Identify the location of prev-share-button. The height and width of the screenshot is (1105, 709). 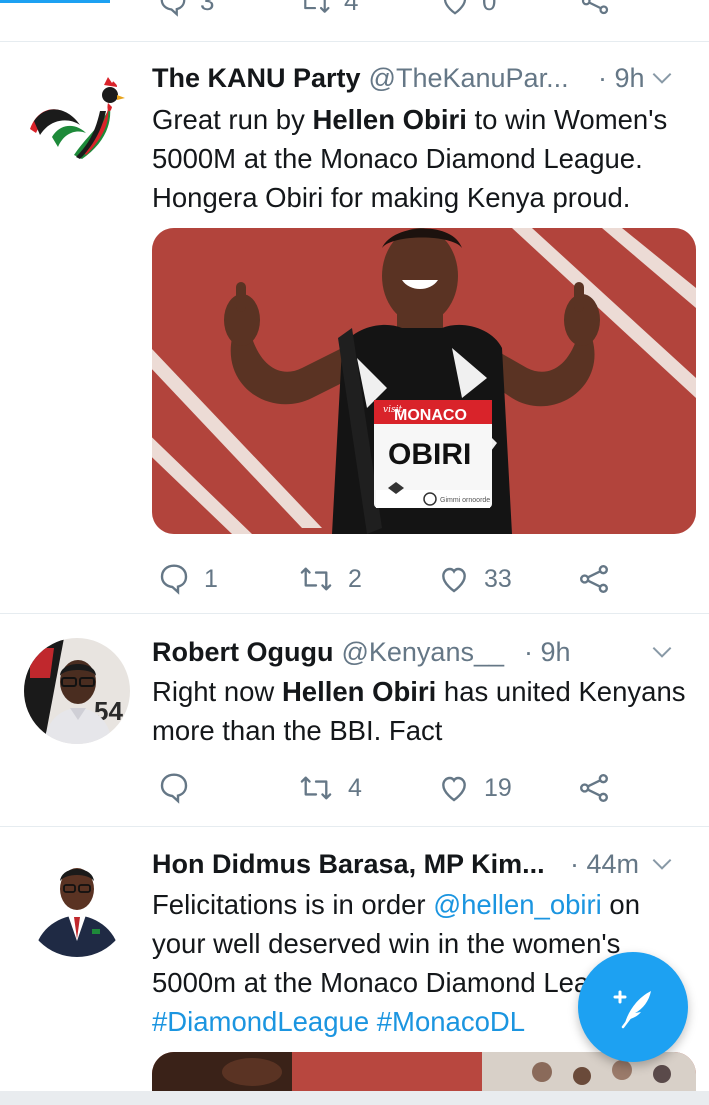
(595, 8).